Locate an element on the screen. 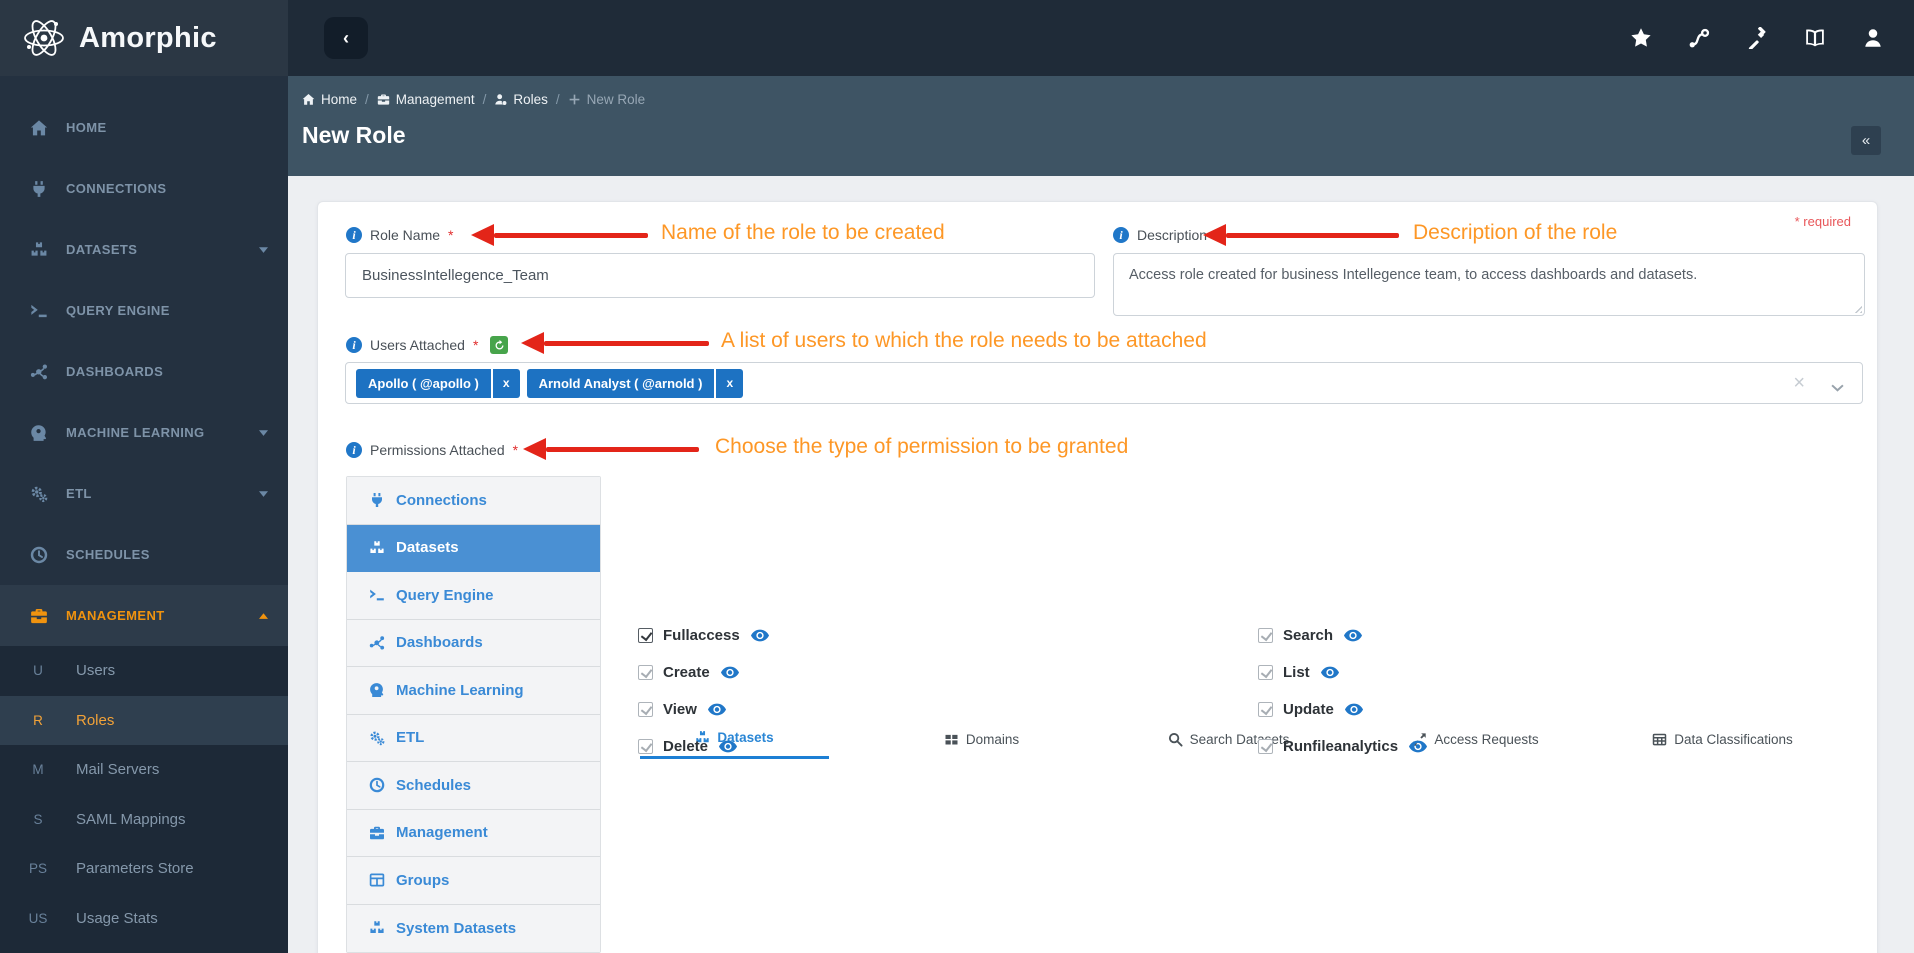 The width and height of the screenshot is (1914, 953). role-name-input is located at coordinates (720, 275).